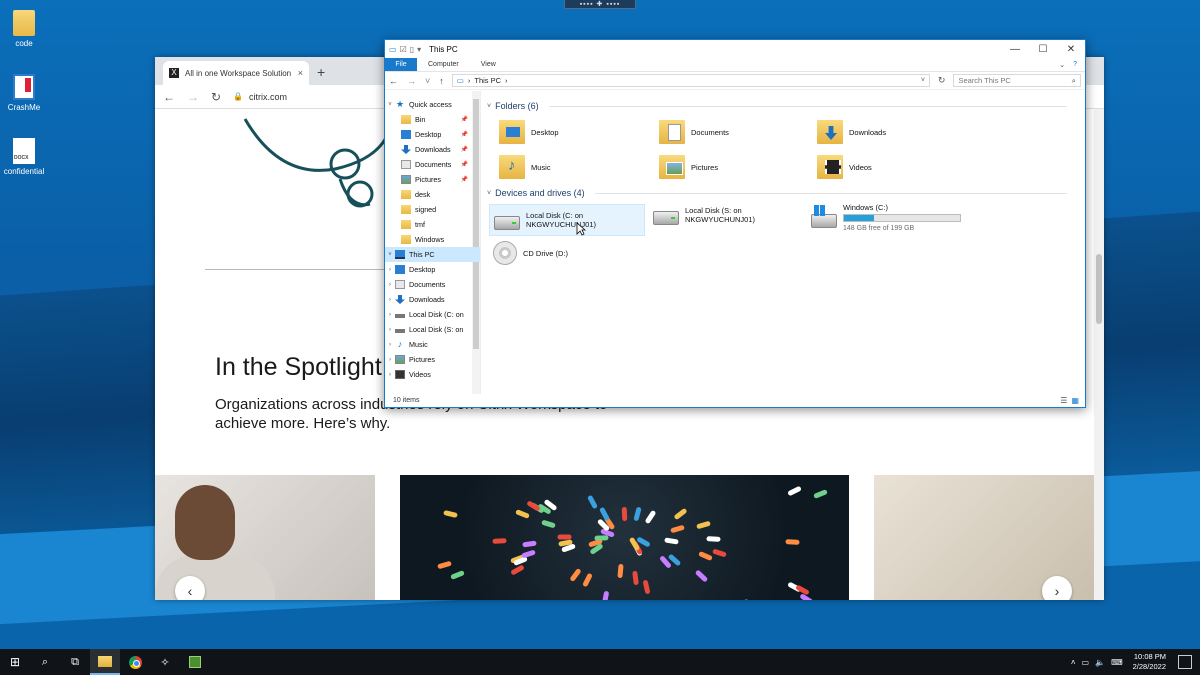 This screenshot has width=1200, height=675. What do you see at coordinates (400, 316) in the screenshot?
I see `disk-icon` at bounding box center [400, 316].